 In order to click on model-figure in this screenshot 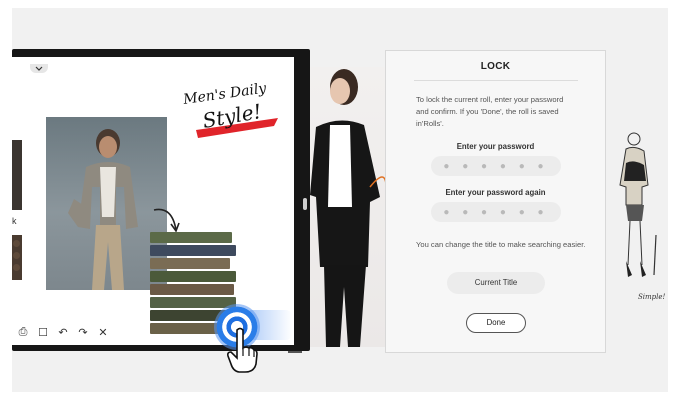, I will do `click(348, 208)`.